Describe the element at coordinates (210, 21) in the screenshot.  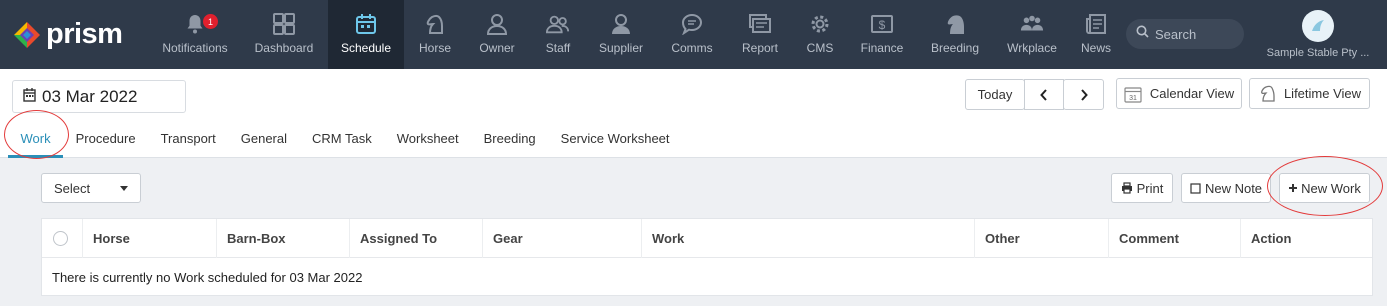
I see `notification-badge: 1` at that location.